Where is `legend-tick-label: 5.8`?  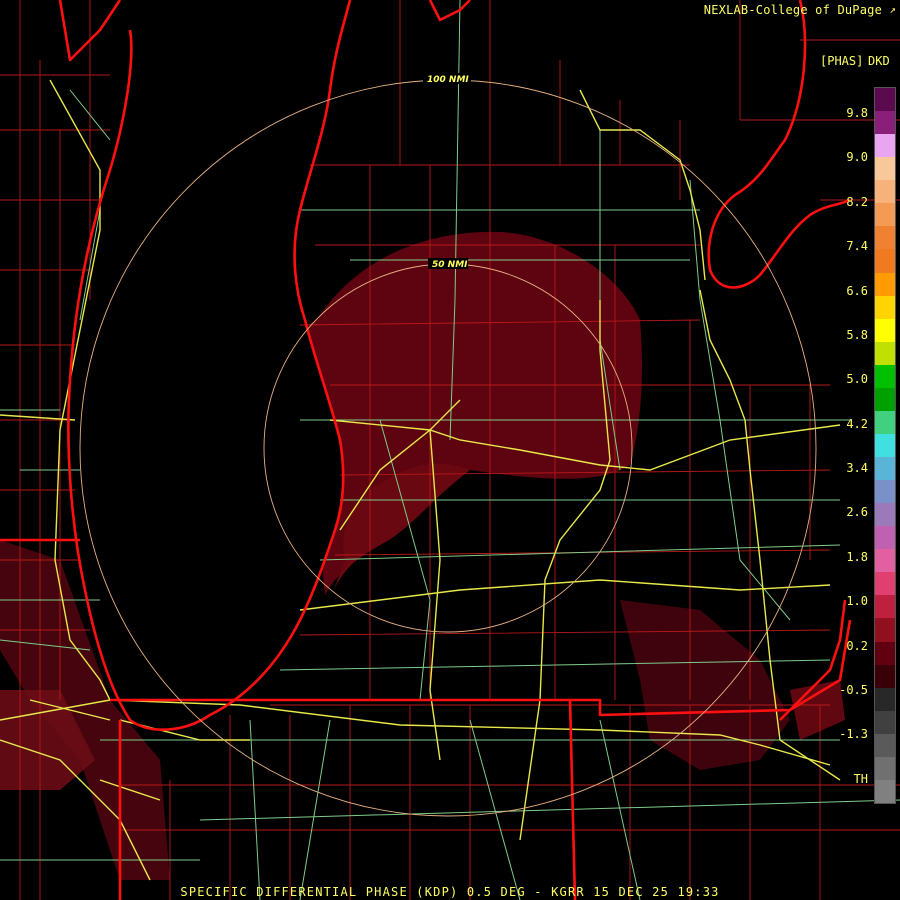
legend-tick-label: 5.8 is located at coordinates (857, 335).